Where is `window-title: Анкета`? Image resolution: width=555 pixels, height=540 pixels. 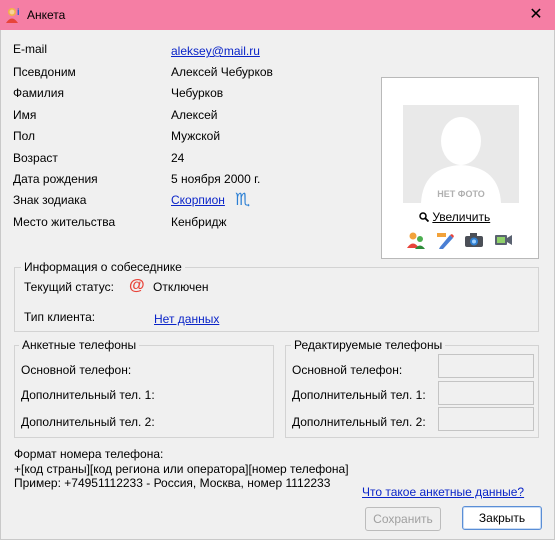
window-title: Анкета is located at coordinates (46, 15).